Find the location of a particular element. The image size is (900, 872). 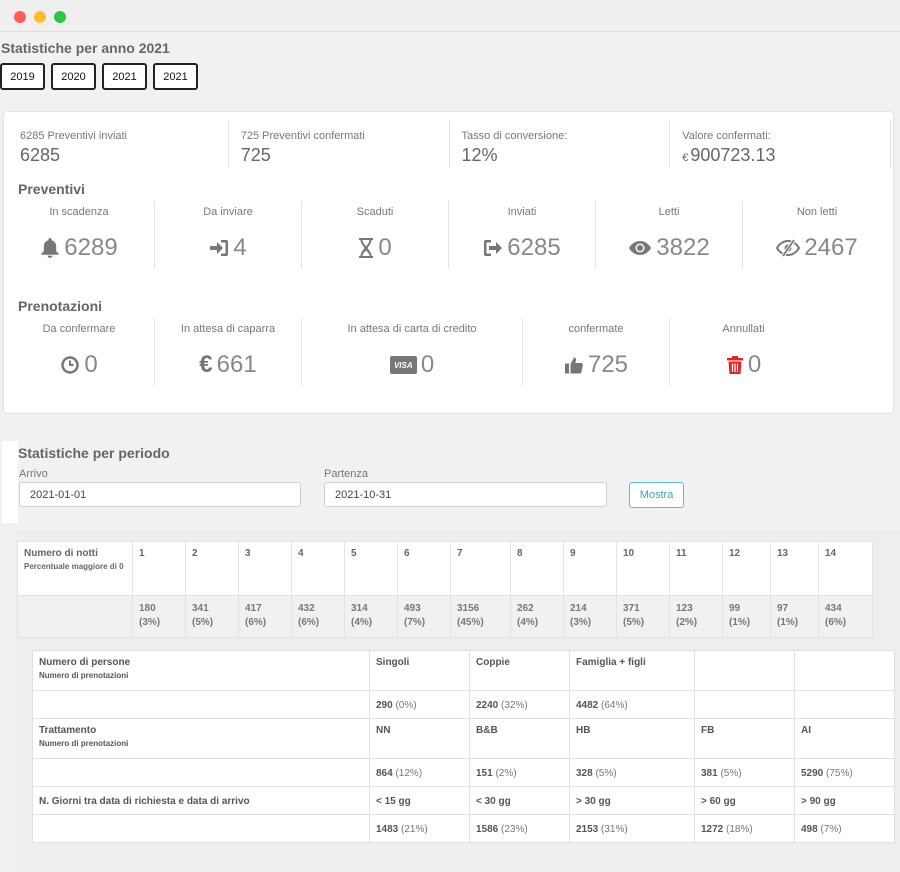

table-header-cell: HB is located at coordinates (632, 738).